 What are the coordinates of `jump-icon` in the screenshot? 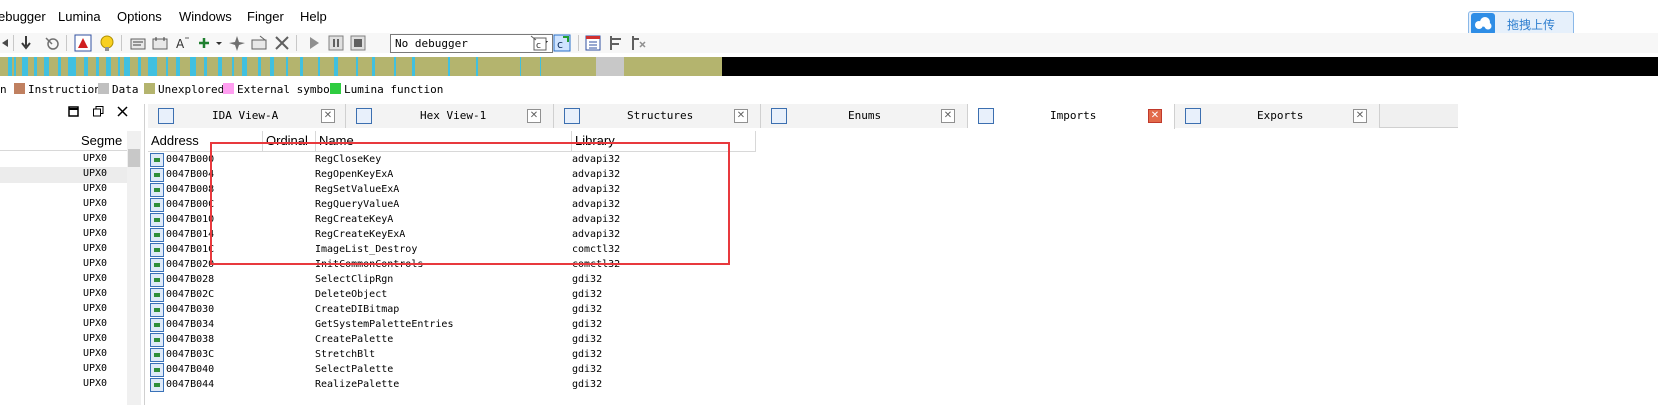 It's located at (52, 43).